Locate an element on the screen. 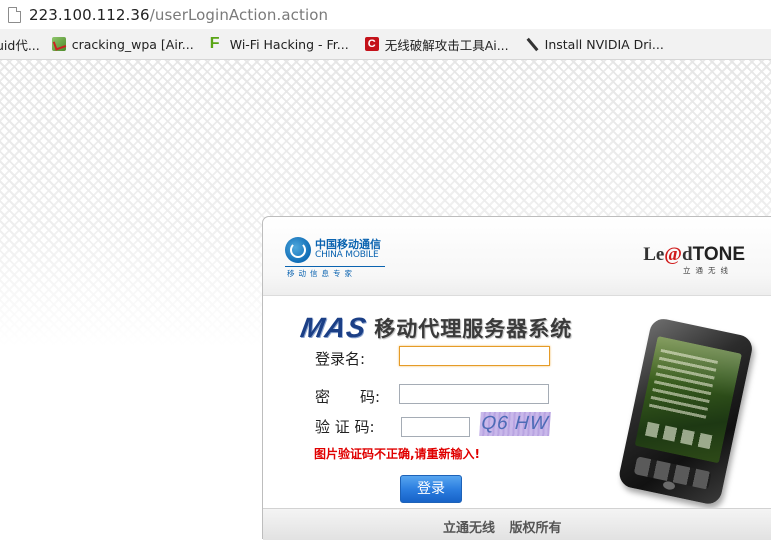 This screenshot has height=540, width=771. system-name: 移动代理服务器系统 is located at coordinates (473, 329).